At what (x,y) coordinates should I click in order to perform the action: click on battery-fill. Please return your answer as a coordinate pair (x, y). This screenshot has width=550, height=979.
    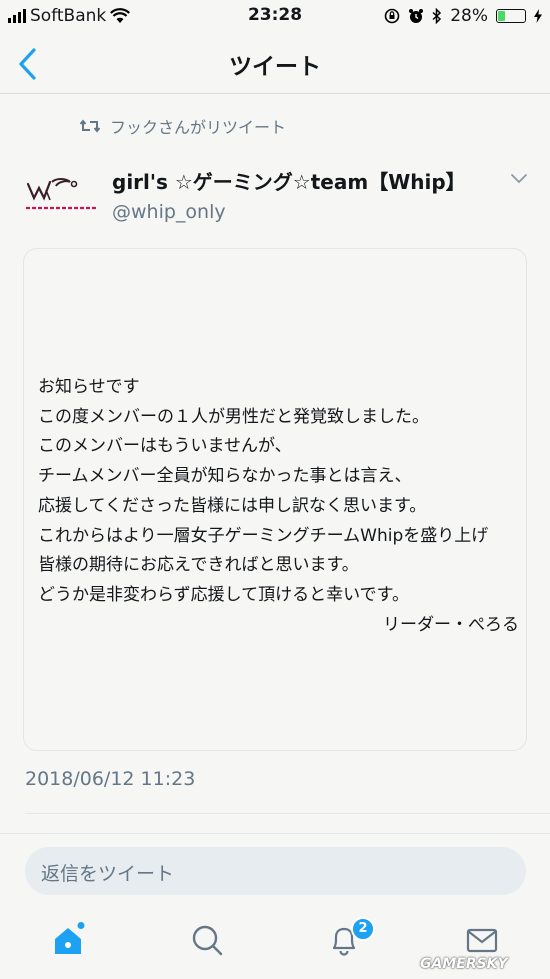
    Looking at the image, I should click on (501, 16).